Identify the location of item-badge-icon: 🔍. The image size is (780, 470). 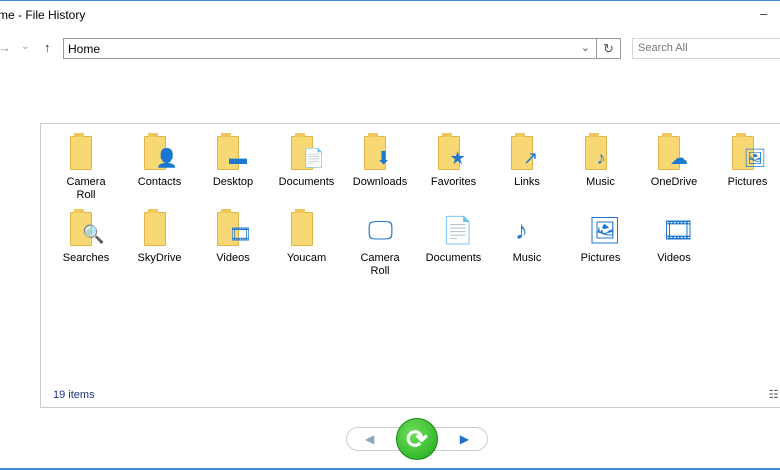
(93, 234).